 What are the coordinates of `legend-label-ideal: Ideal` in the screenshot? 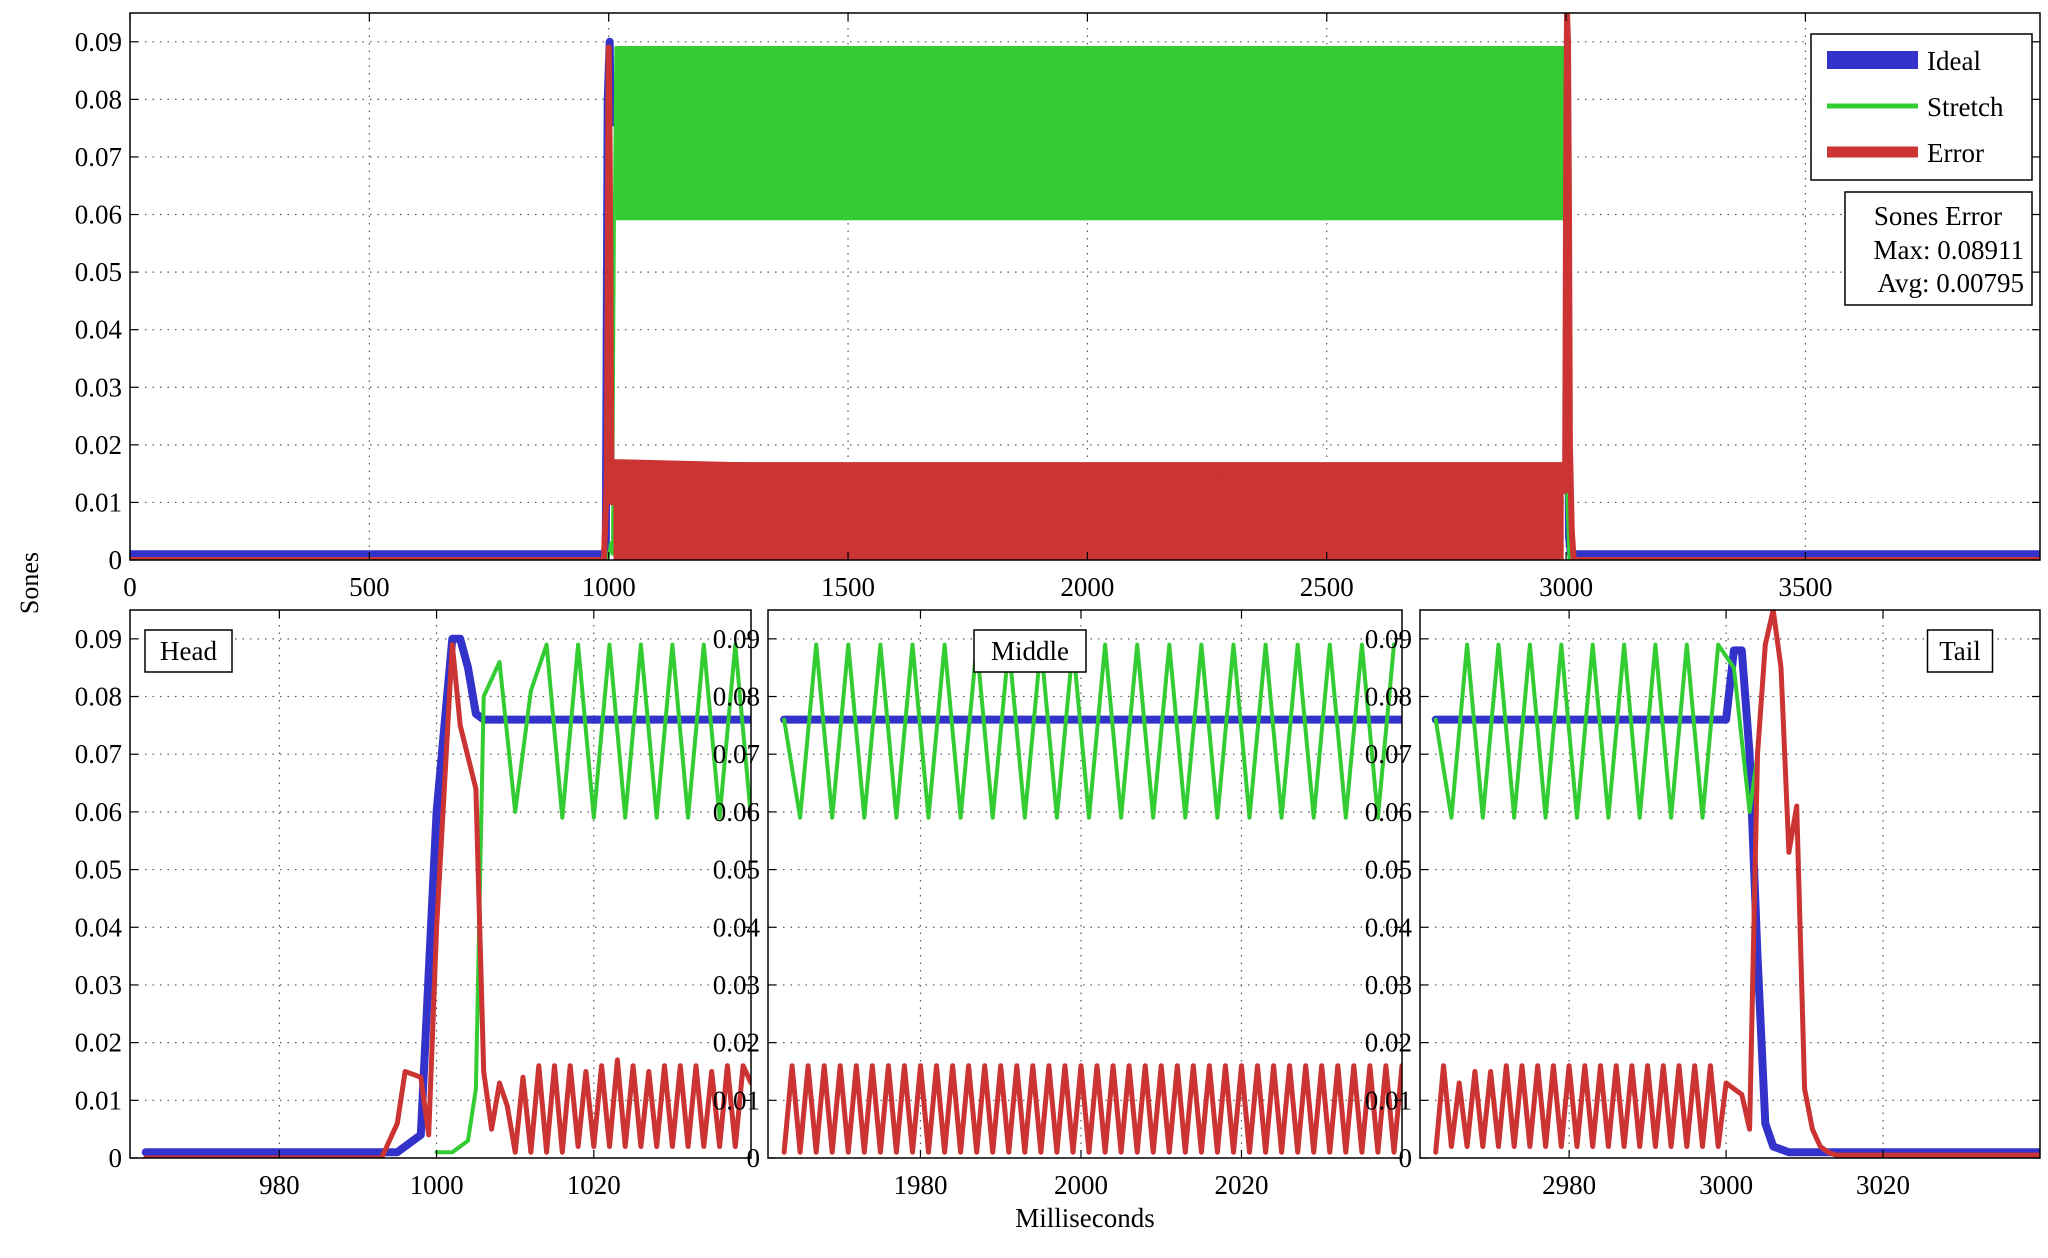 It's located at (1954, 61).